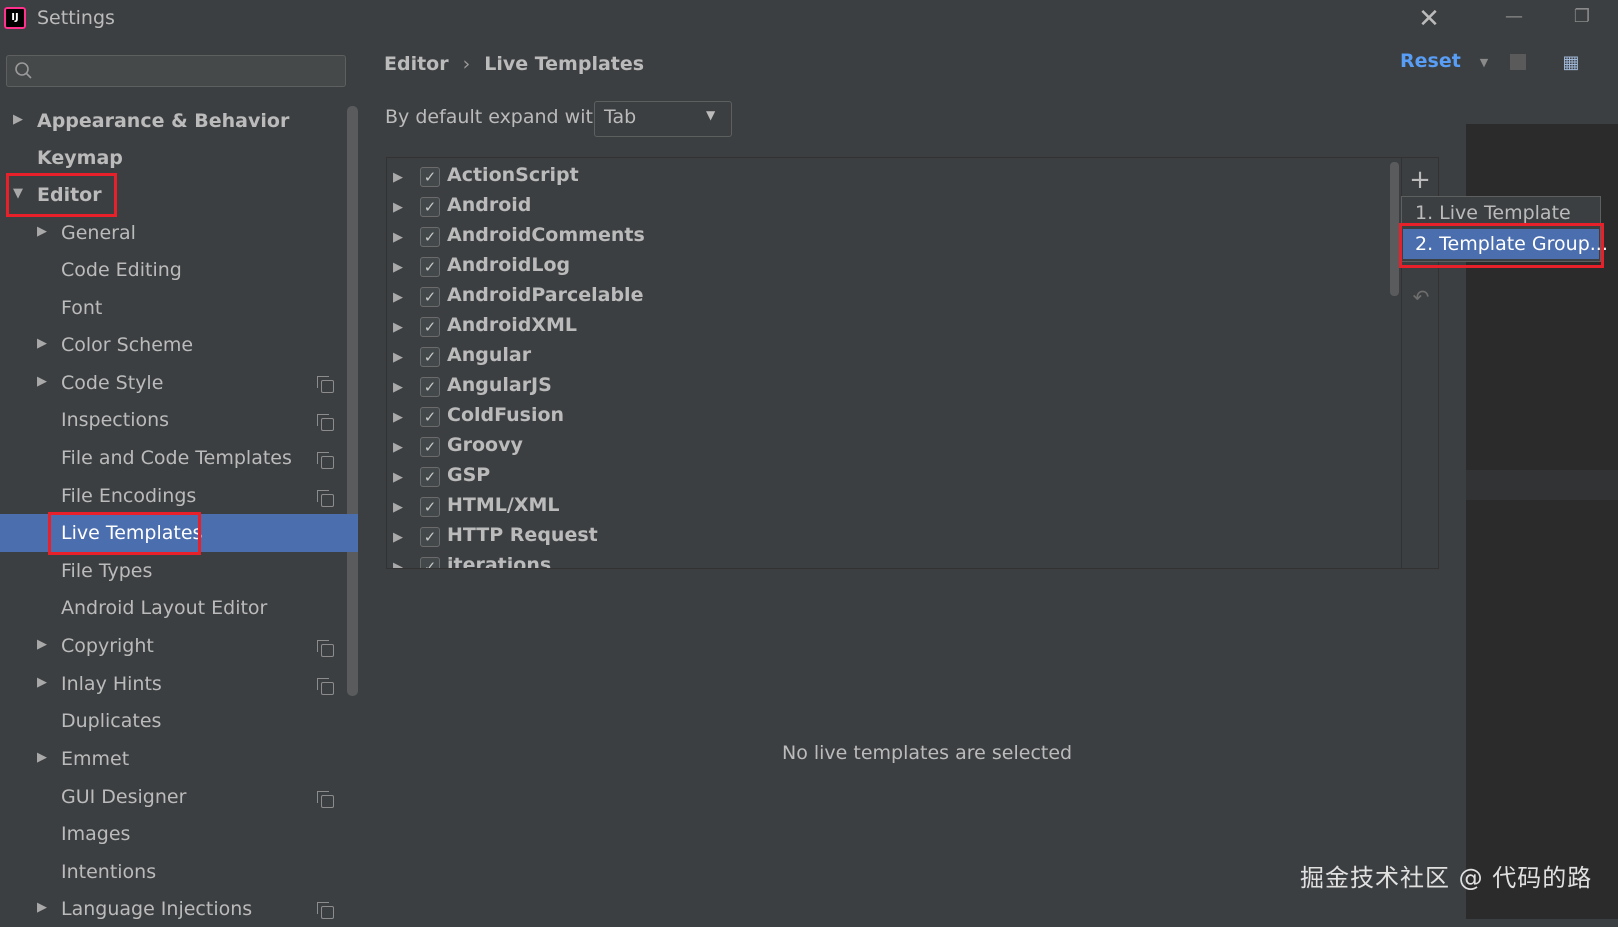 This screenshot has width=1618, height=927. Describe the element at coordinates (98, 233) in the screenshot. I see `sidebar-item-general: General` at that location.